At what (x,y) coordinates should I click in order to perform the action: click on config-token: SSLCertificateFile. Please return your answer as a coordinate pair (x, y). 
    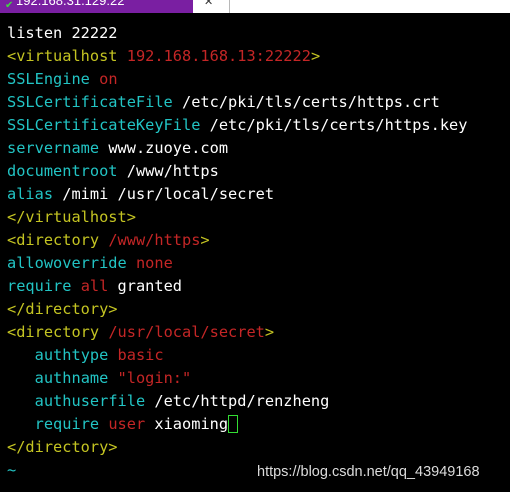
    Looking at the image, I should click on (94, 102).